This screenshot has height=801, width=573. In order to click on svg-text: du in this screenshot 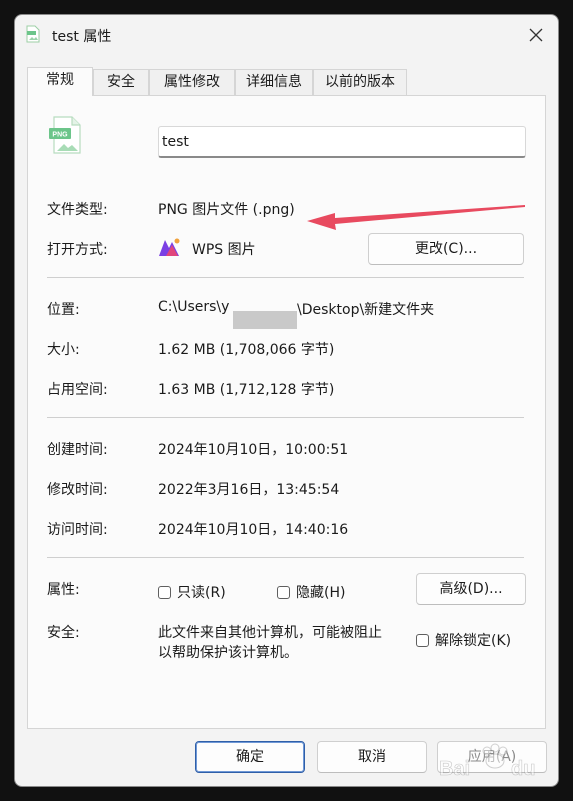, I will do `click(523, 768)`.